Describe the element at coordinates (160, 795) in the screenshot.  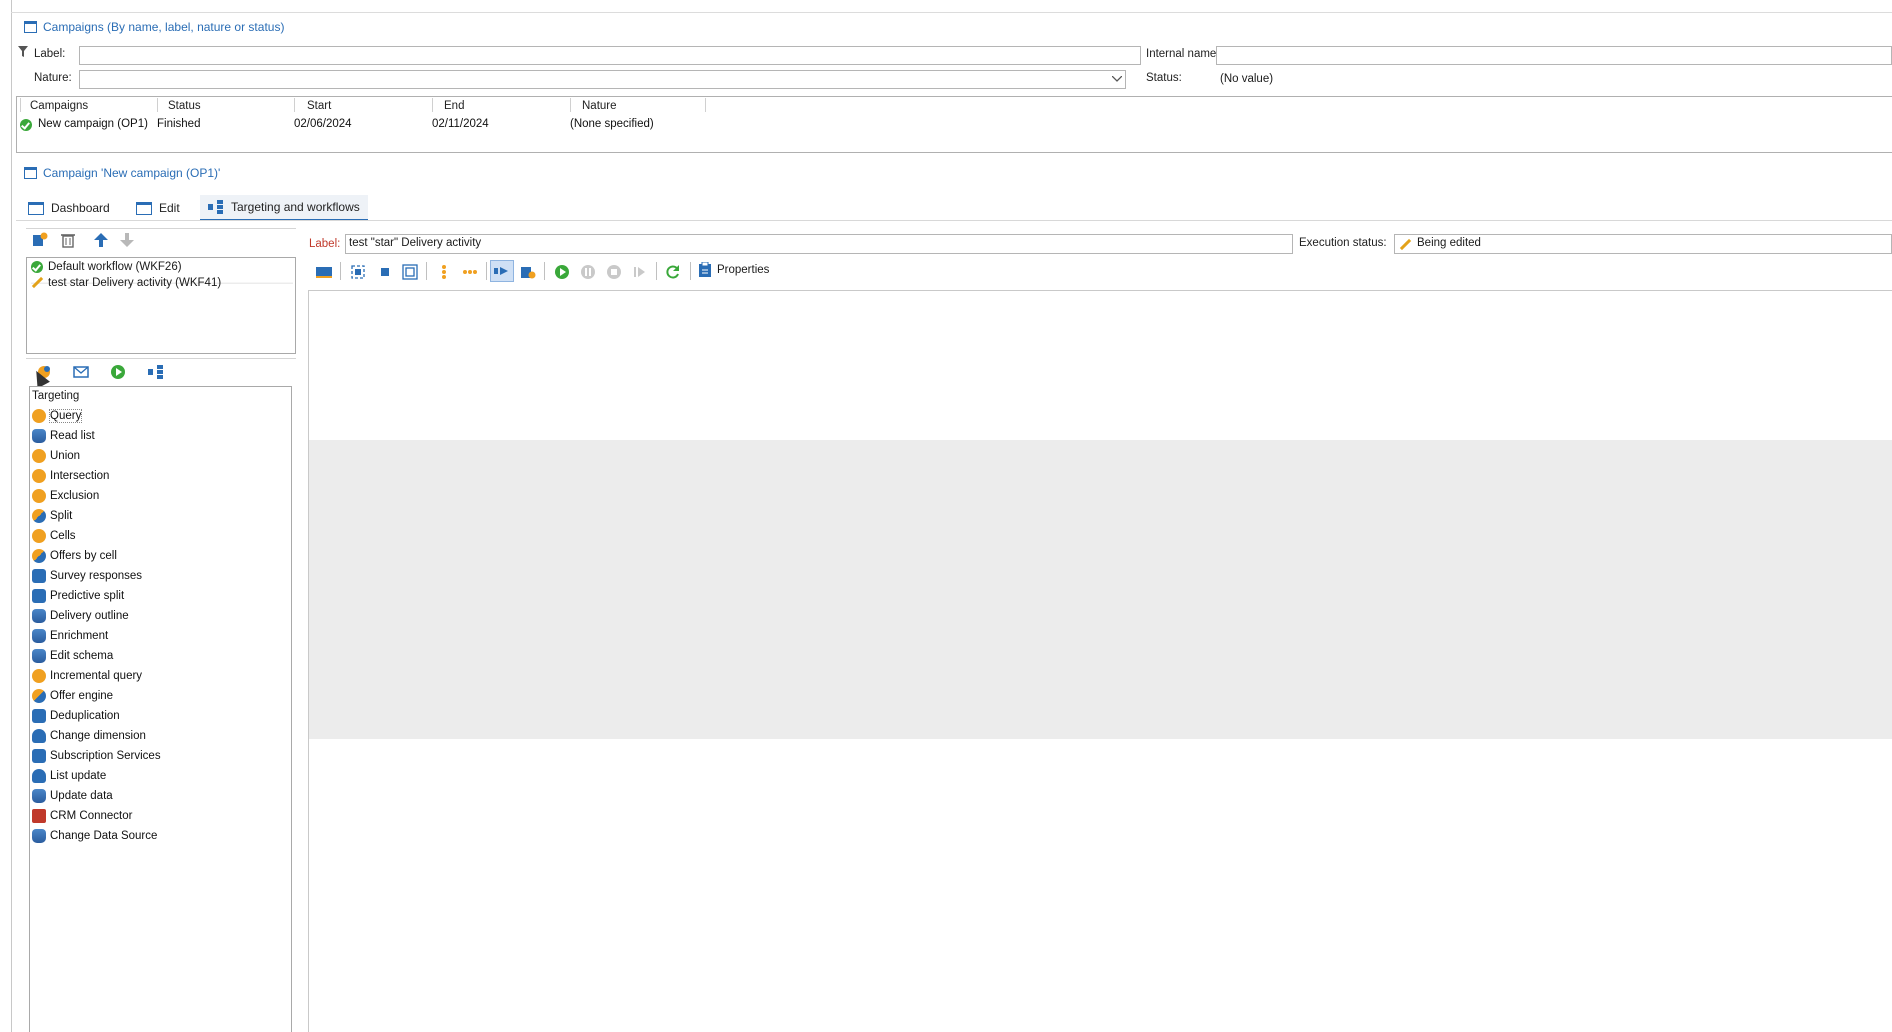
I see `palette-item-update-data: Update data` at that location.